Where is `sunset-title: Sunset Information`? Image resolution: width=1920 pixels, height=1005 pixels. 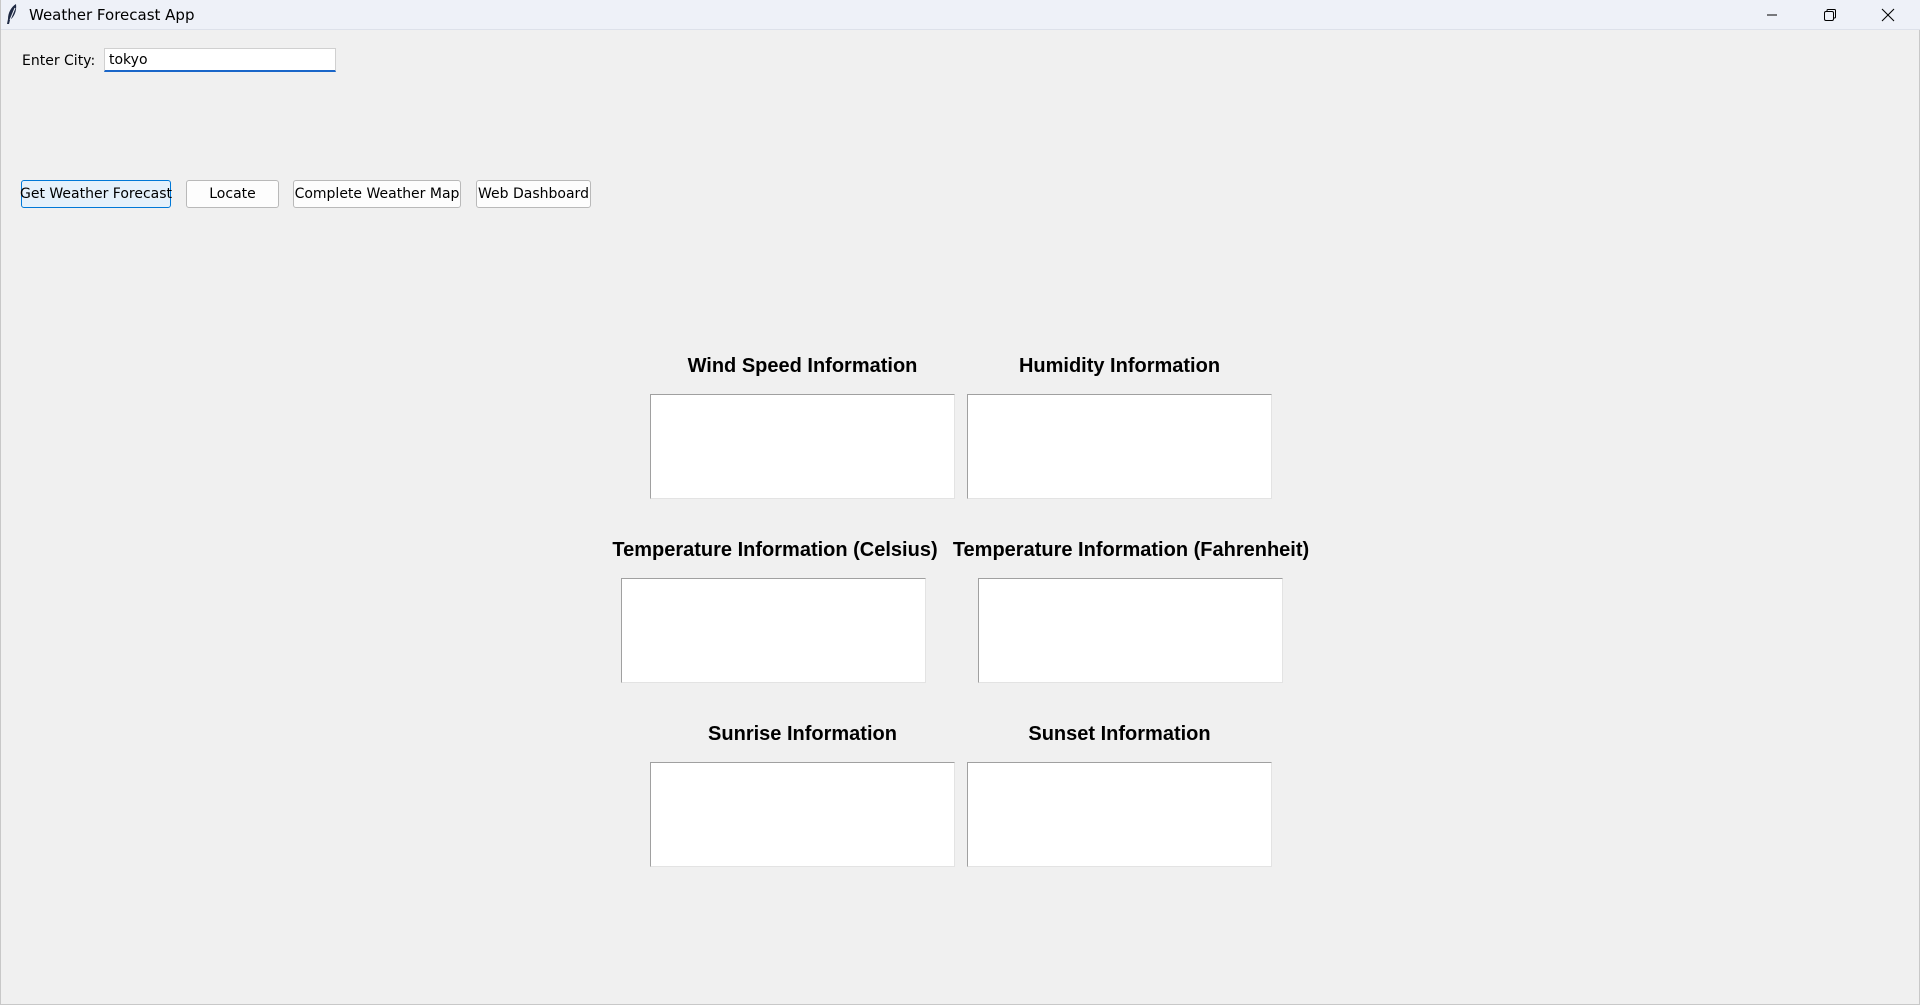 sunset-title: Sunset Information is located at coordinates (1119, 734).